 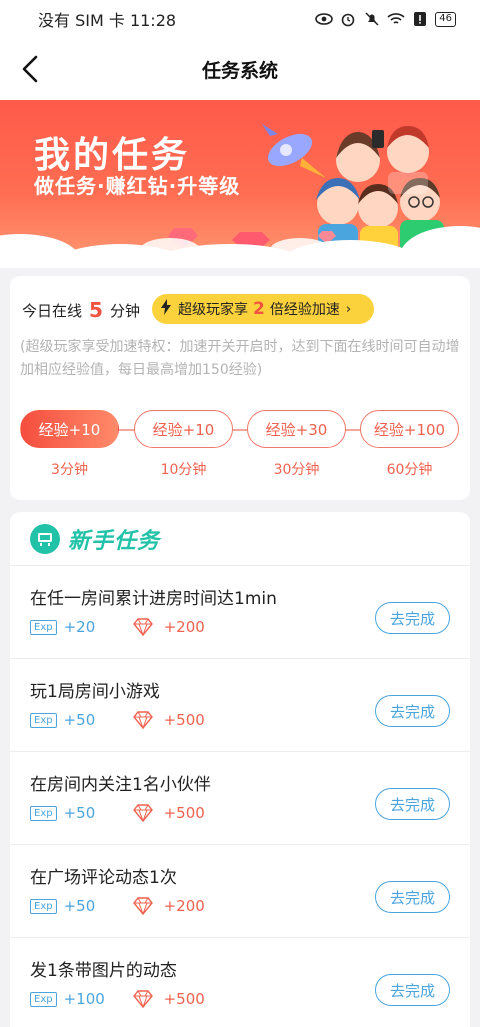 What do you see at coordinates (117, 906) in the screenshot?
I see `task-rewards: Exp +50 +200` at bounding box center [117, 906].